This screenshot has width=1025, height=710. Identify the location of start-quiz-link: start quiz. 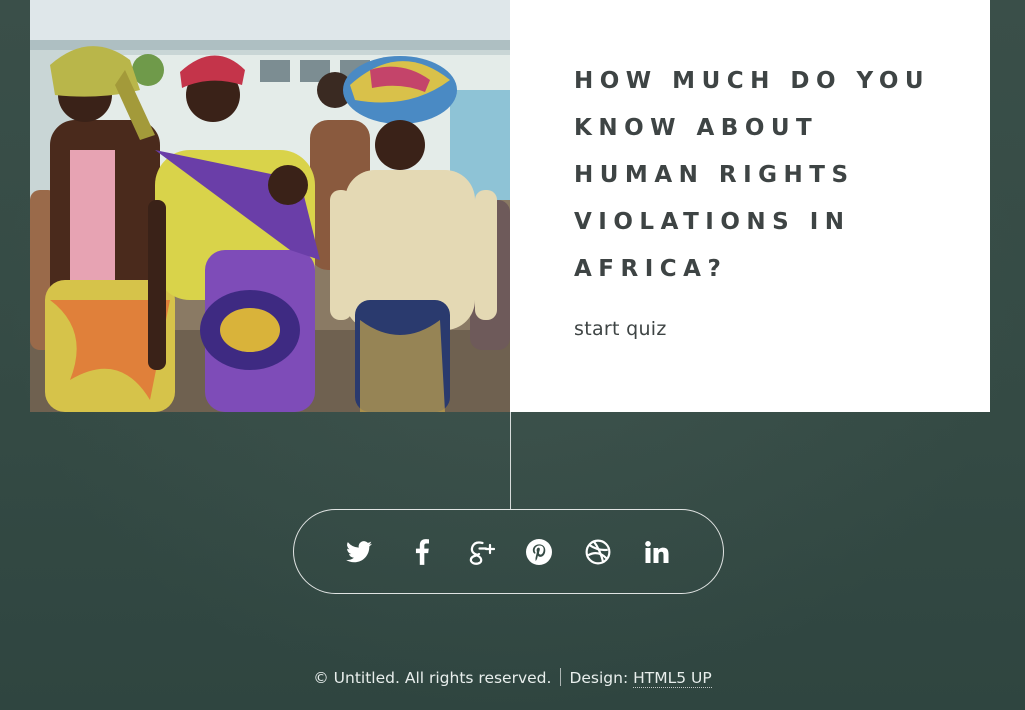
(620, 329).